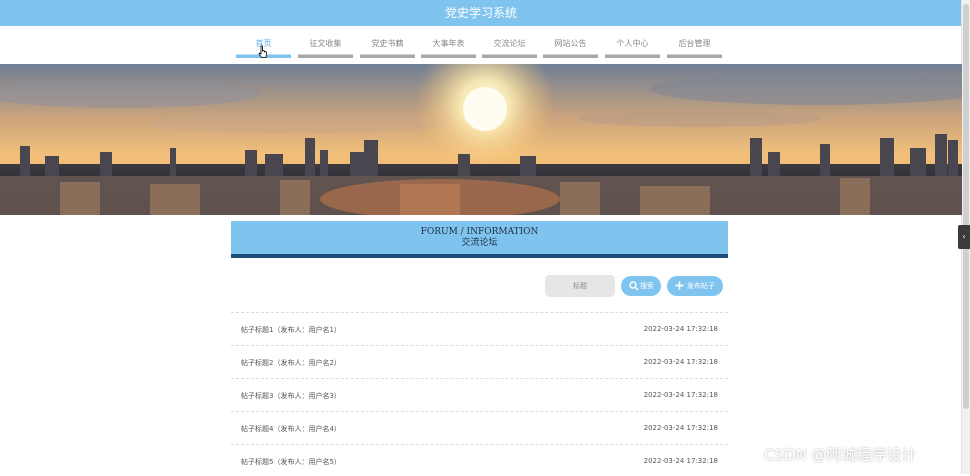  I want to click on post-title: 帖子标题1（发布人：用户名1）, so click(291, 330).